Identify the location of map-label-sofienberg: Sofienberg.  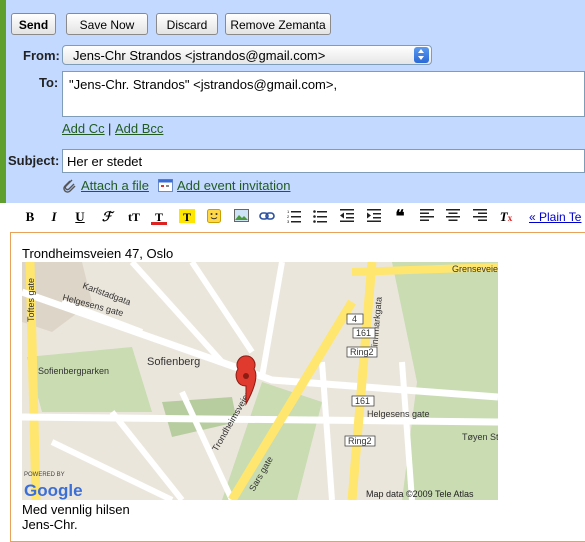
(173, 362).